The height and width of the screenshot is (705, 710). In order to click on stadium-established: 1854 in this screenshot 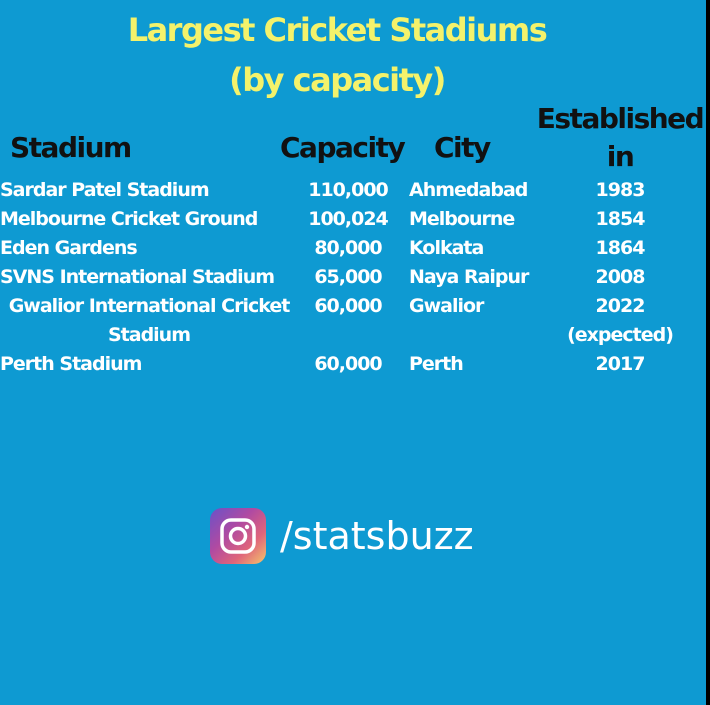, I will do `click(620, 219)`.